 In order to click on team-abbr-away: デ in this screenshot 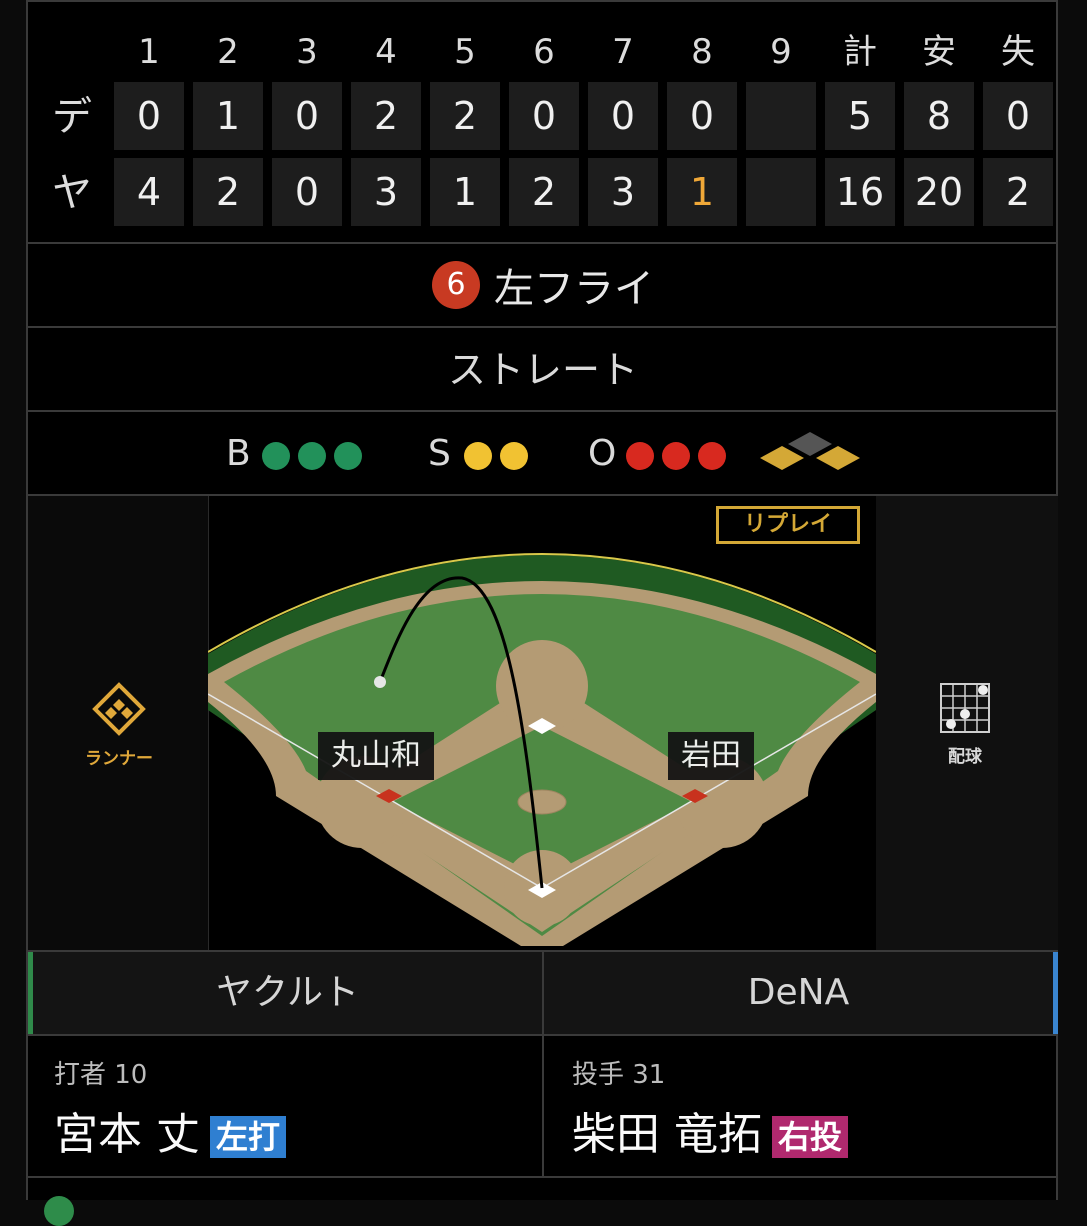, I will do `click(72, 117)`.